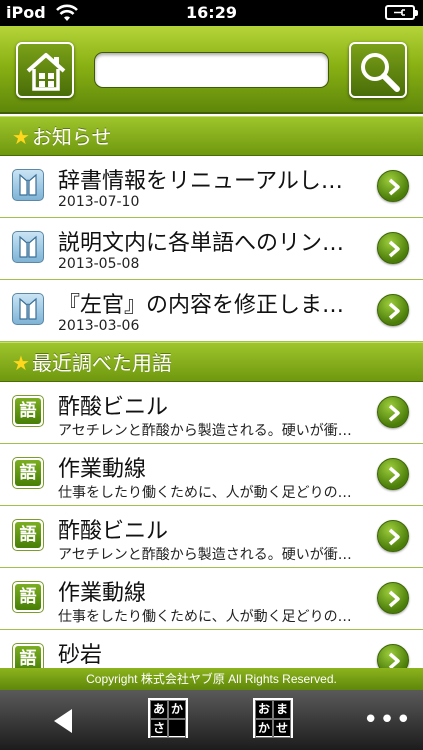  Describe the element at coordinates (211, 649) in the screenshot. I see `term-row: 語 砂岩` at that location.